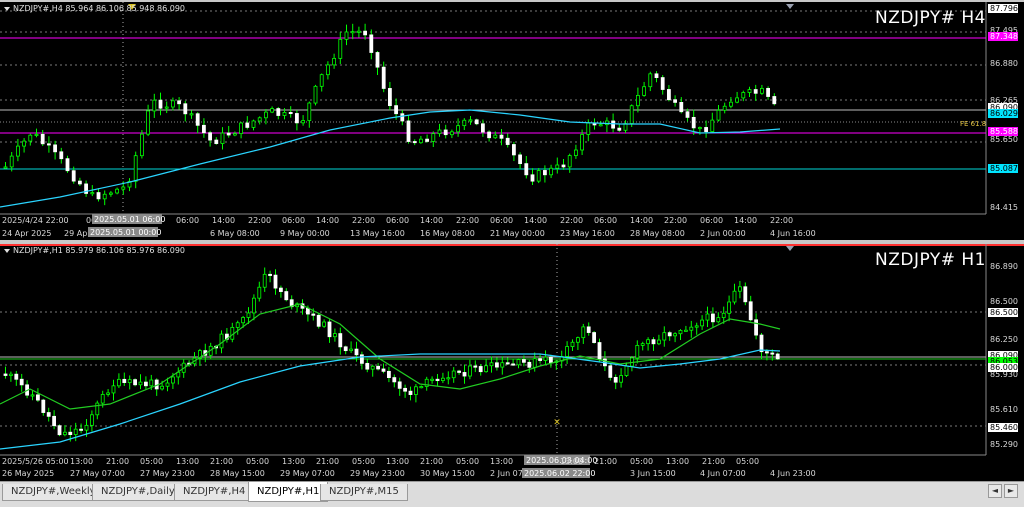 This screenshot has height=507, width=1024. What do you see at coordinates (138, 492) in the screenshot?
I see `tab-daily: NZDJPY#,Daily` at bounding box center [138, 492].